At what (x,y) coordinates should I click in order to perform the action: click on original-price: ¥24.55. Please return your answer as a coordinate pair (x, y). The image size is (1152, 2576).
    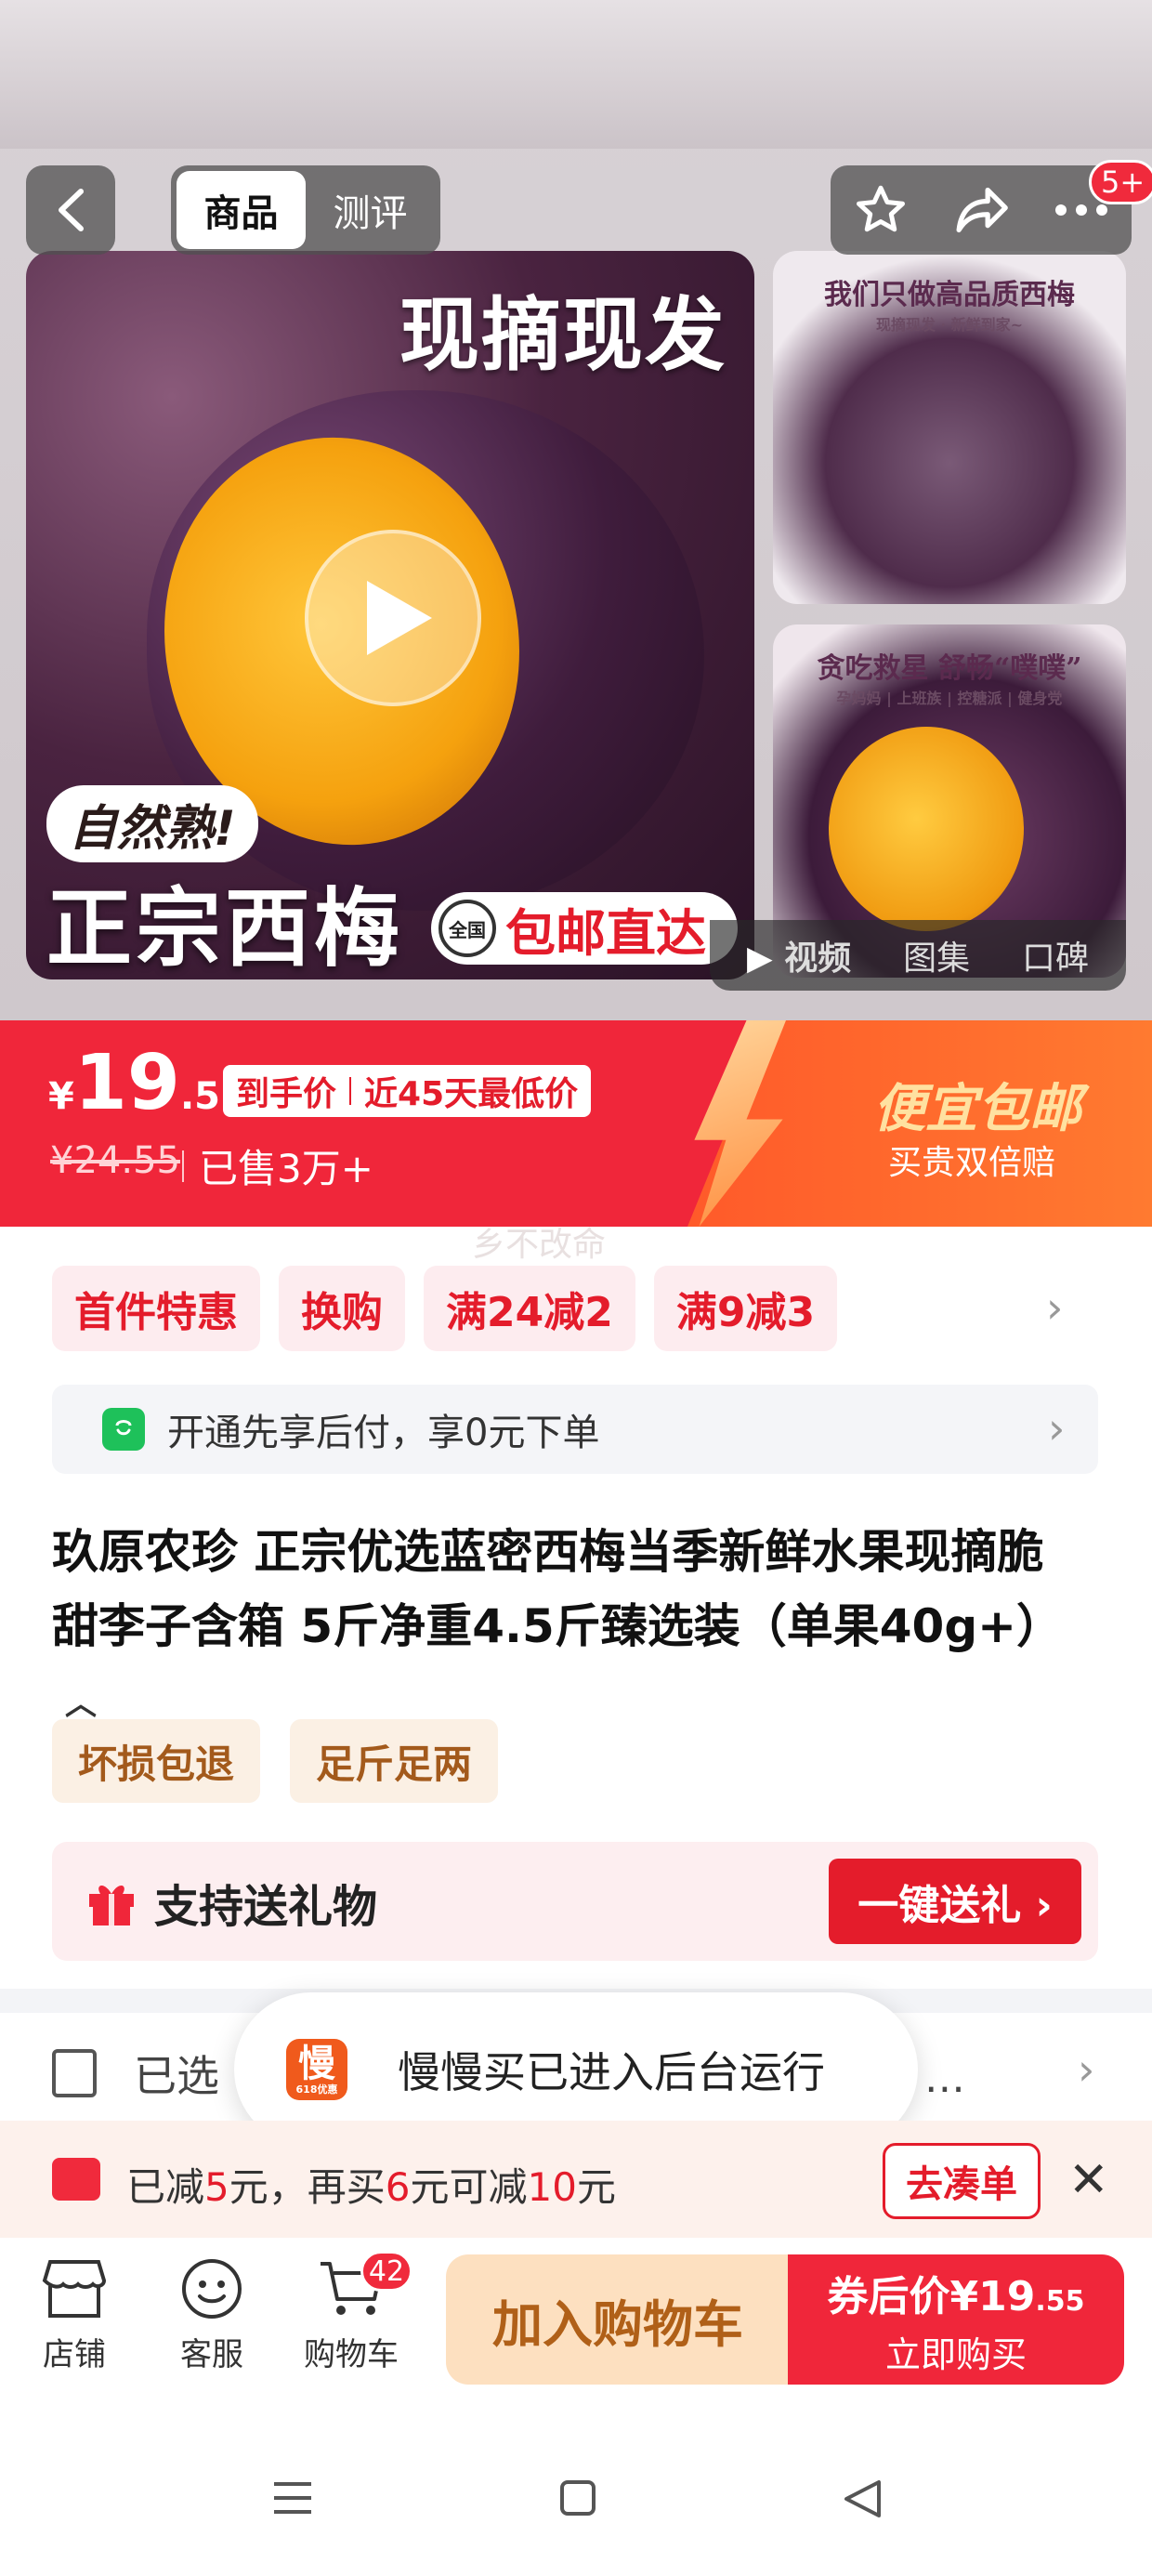
    Looking at the image, I should click on (115, 1160).